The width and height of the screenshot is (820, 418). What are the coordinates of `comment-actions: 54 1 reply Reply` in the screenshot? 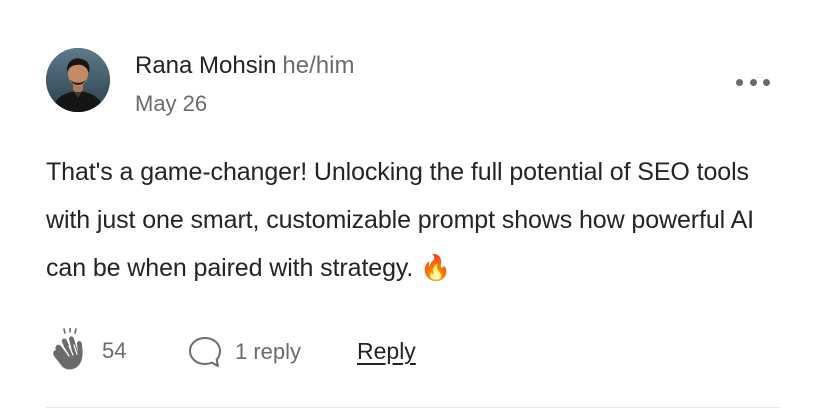 It's located at (413, 350).